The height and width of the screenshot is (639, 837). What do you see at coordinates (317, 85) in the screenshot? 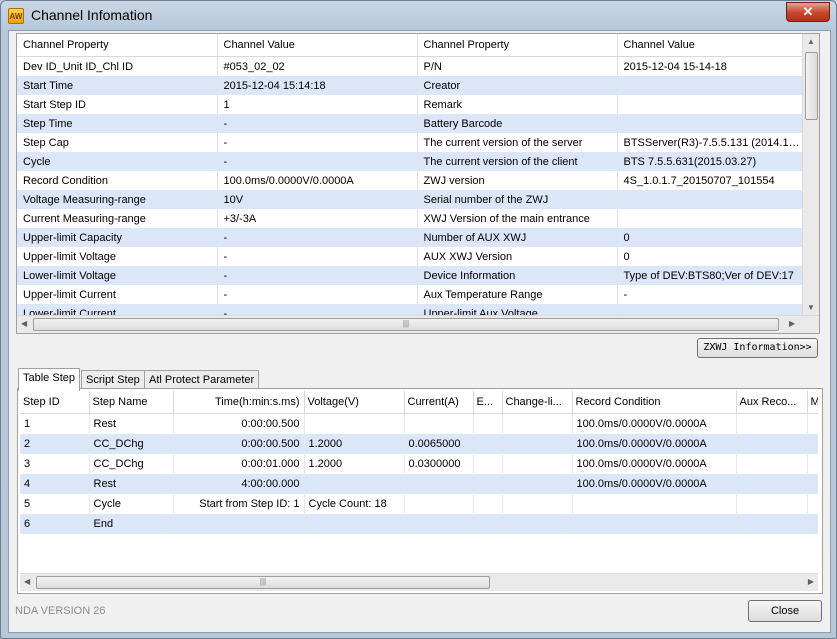
I see `value-cell: 2015-12-04 15:14:18` at bounding box center [317, 85].